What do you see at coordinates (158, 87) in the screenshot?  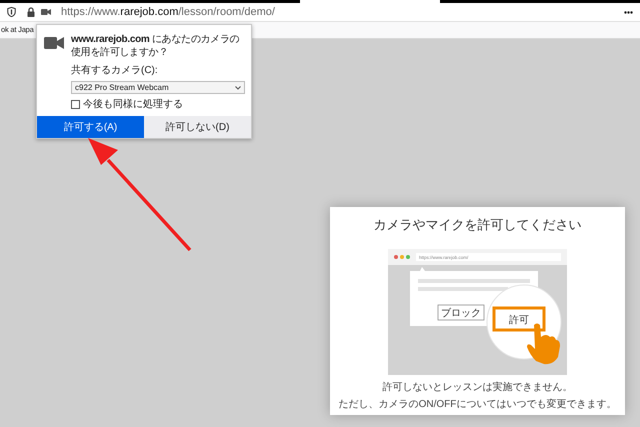 I see `camera-select: c922 Pro Stream Webcam` at bounding box center [158, 87].